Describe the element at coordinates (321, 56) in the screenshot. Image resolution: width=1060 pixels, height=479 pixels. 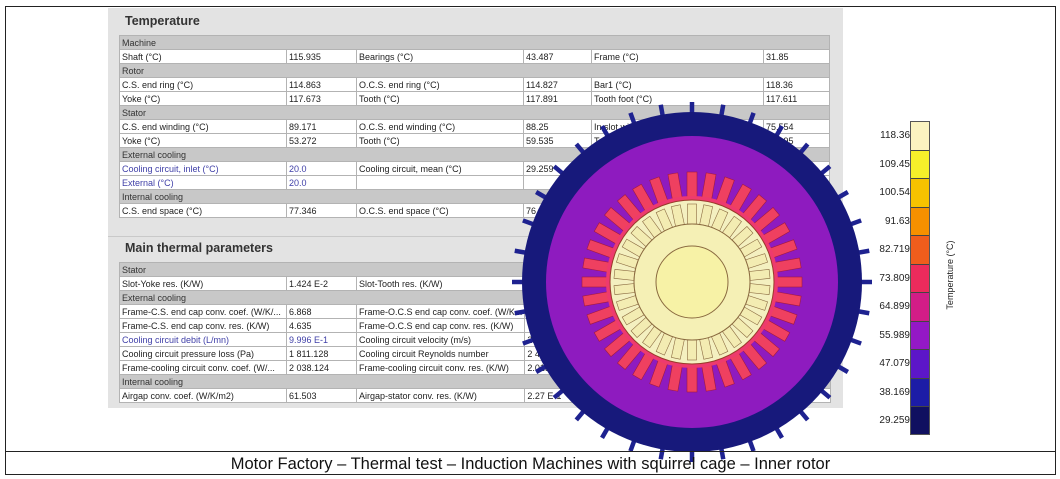
I see `parameter-value: 115.935` at that location.